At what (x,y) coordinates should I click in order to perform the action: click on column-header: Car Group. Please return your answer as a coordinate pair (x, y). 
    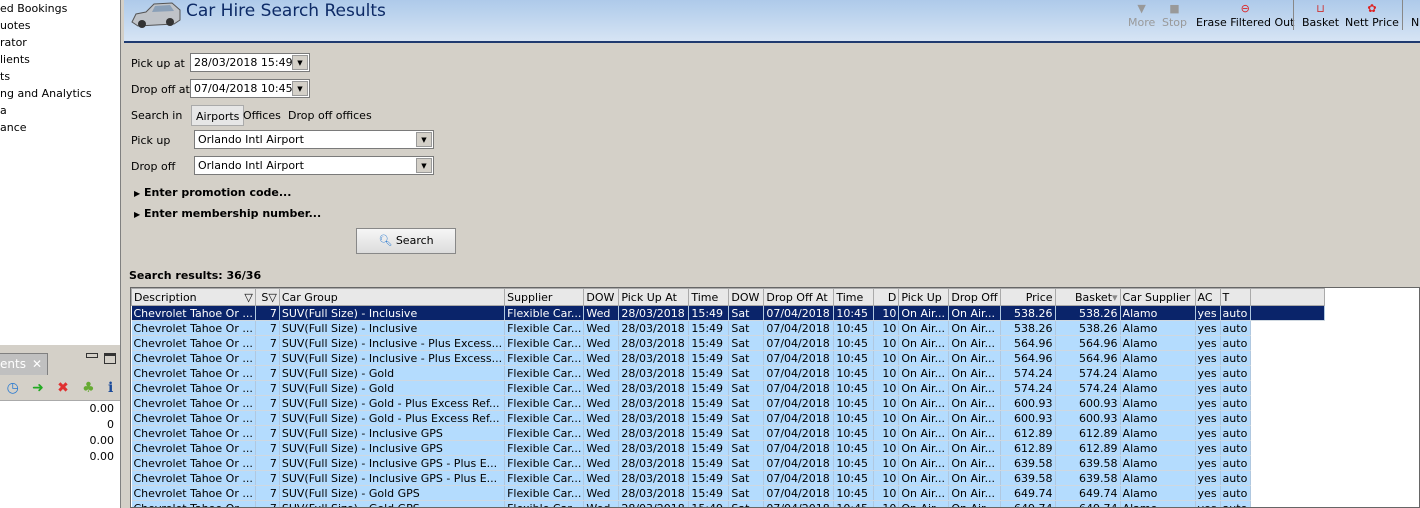
    Looking at the image, I should click on (392, 297).